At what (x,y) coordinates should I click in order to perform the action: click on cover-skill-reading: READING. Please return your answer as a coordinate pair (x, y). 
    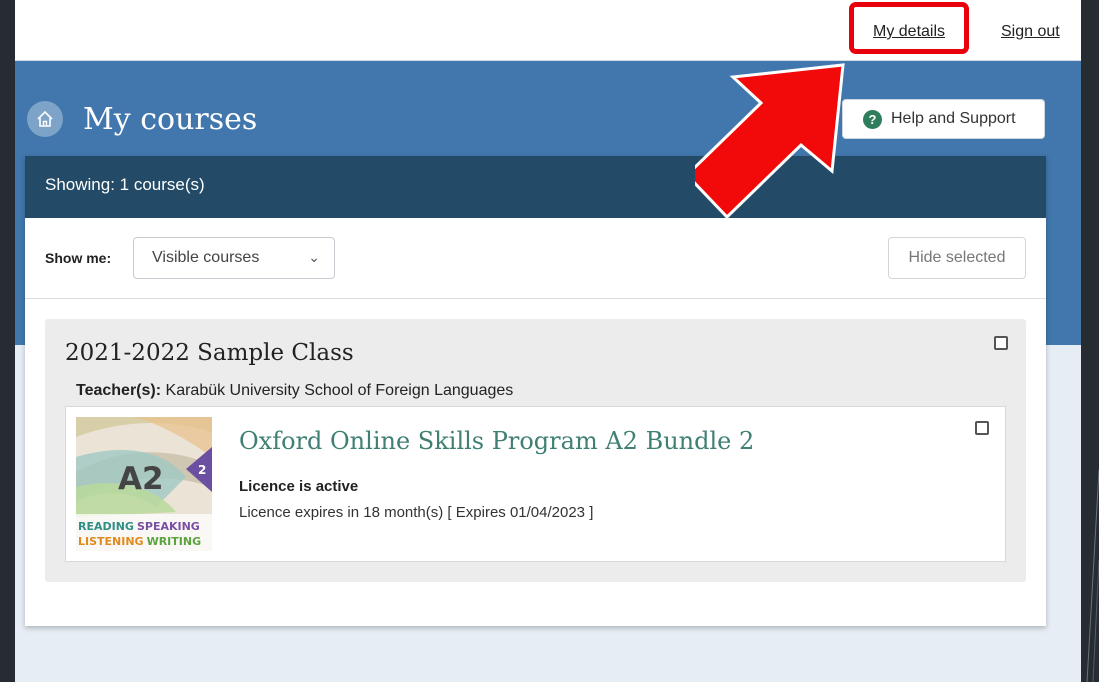
    Looking at the image, I should click on (106, 526).